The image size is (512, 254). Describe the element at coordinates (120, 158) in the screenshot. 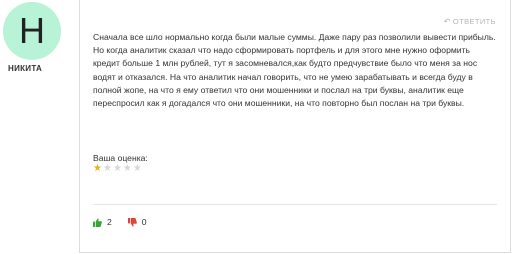

I see `rating-label: Ваша оценка:` at that location.